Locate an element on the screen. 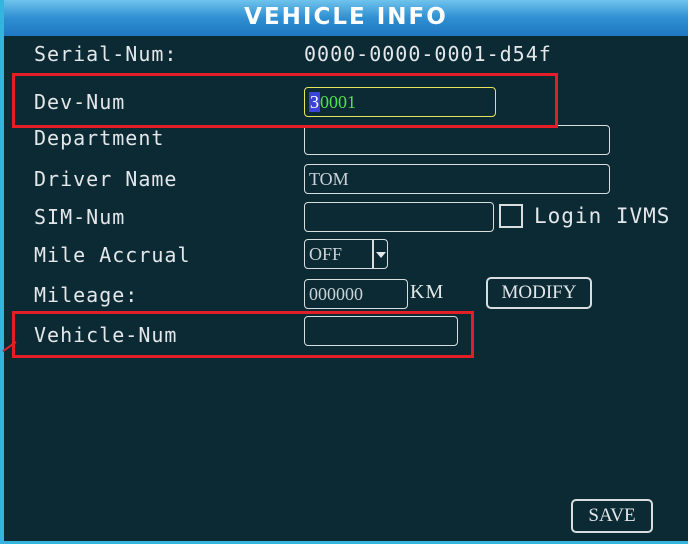  login-ivms-checkbox is located at coordinates (511, 216).